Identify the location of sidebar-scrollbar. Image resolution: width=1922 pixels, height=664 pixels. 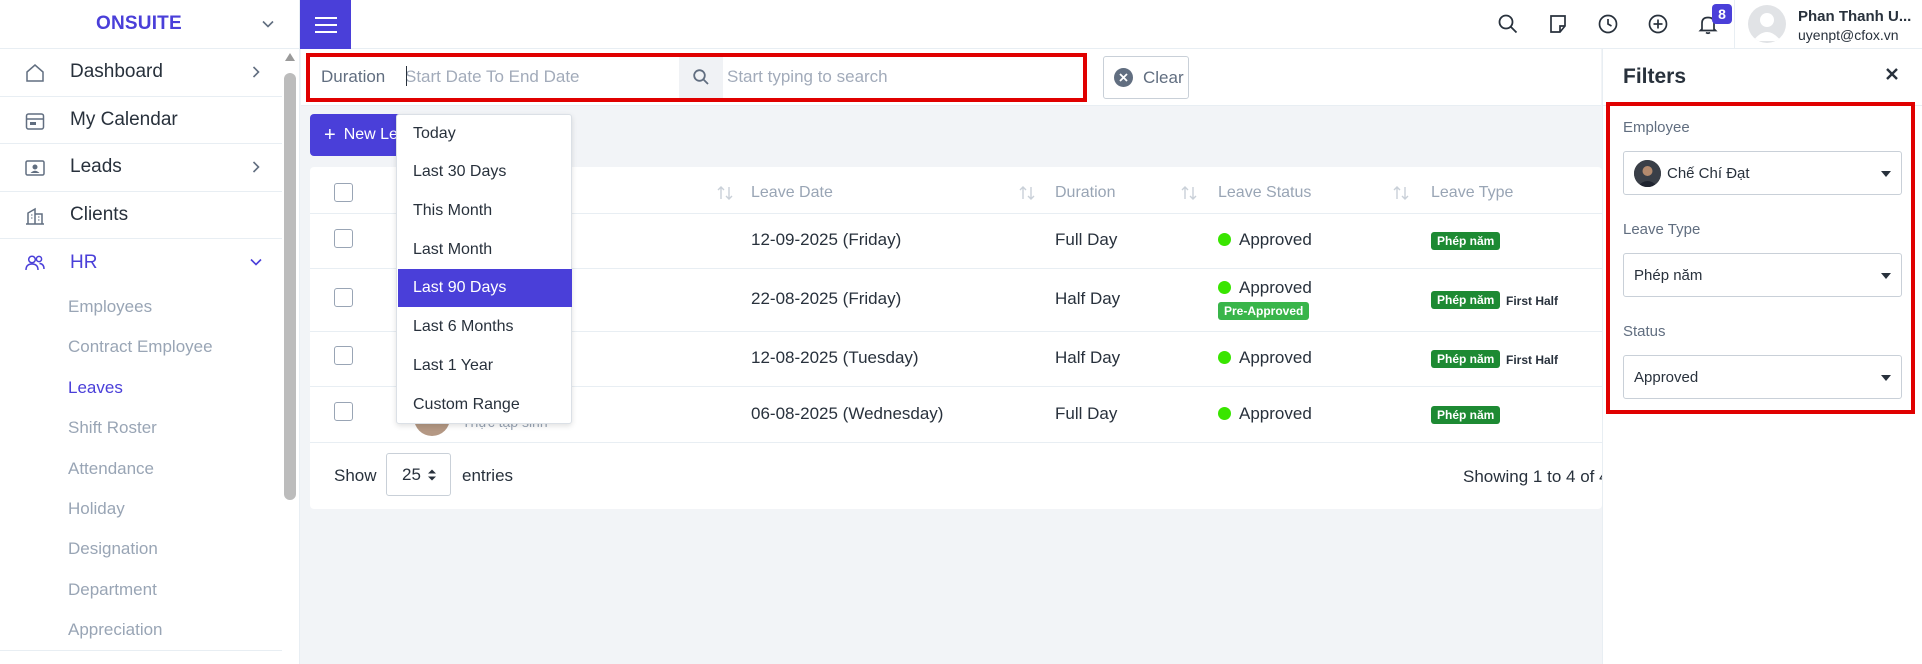
(290, 358).